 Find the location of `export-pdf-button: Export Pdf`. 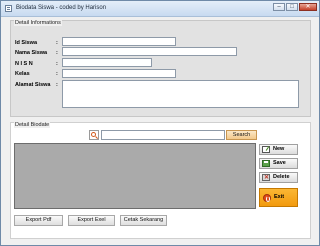

export-pdf-button: Export Pdf is located at coordinates (38, 220).